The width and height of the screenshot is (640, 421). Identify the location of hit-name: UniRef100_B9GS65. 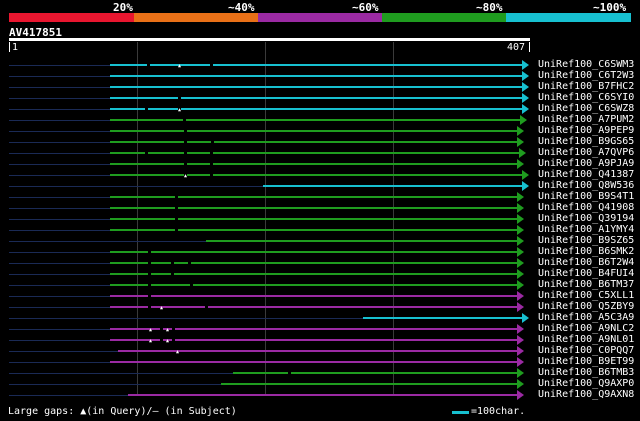
(586, 141).